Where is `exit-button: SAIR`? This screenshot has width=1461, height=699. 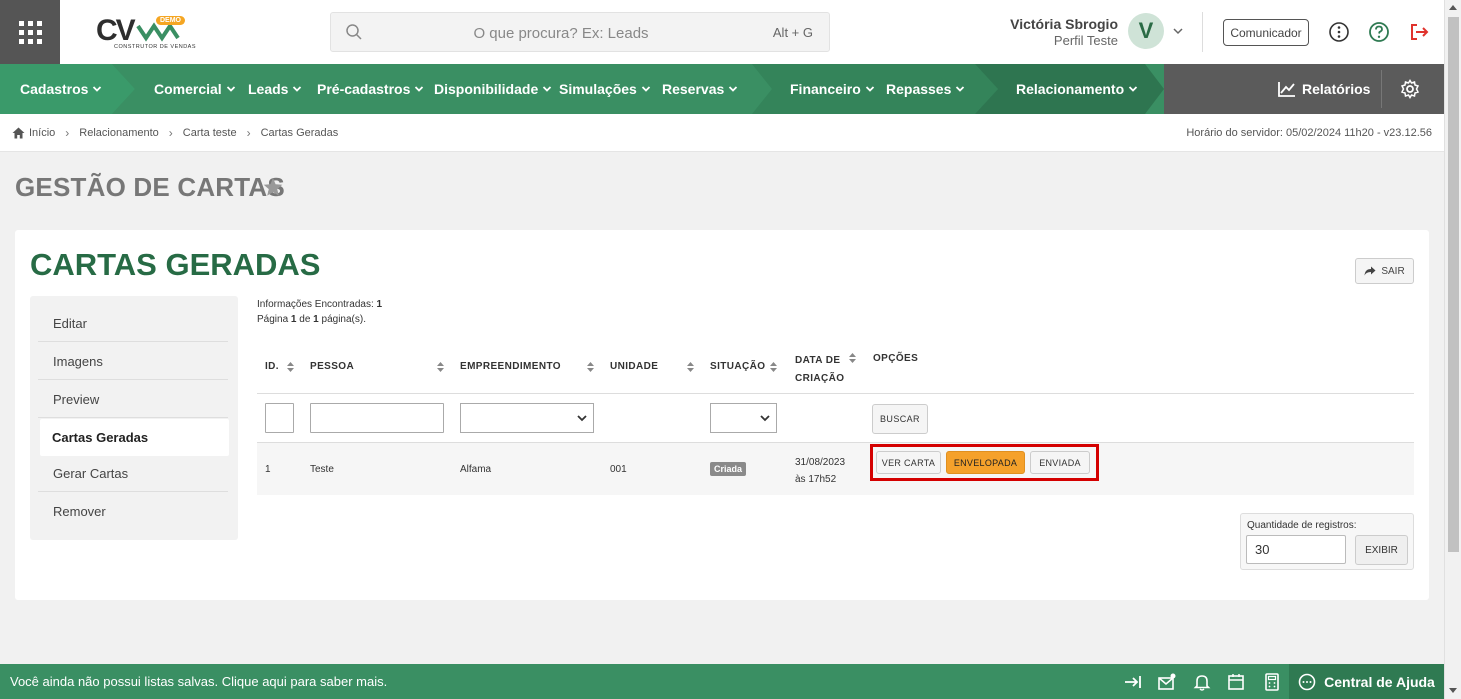
exit-button: SAIR is located at coordinates (1384, 271).